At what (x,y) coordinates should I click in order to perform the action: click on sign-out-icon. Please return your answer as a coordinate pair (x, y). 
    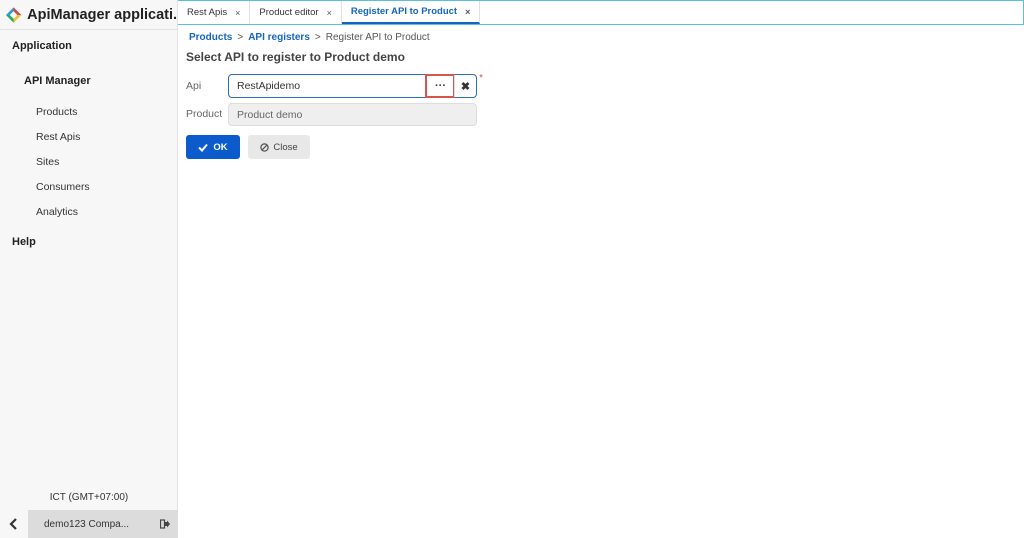
    Looking at the image, I should click on (165, 524).